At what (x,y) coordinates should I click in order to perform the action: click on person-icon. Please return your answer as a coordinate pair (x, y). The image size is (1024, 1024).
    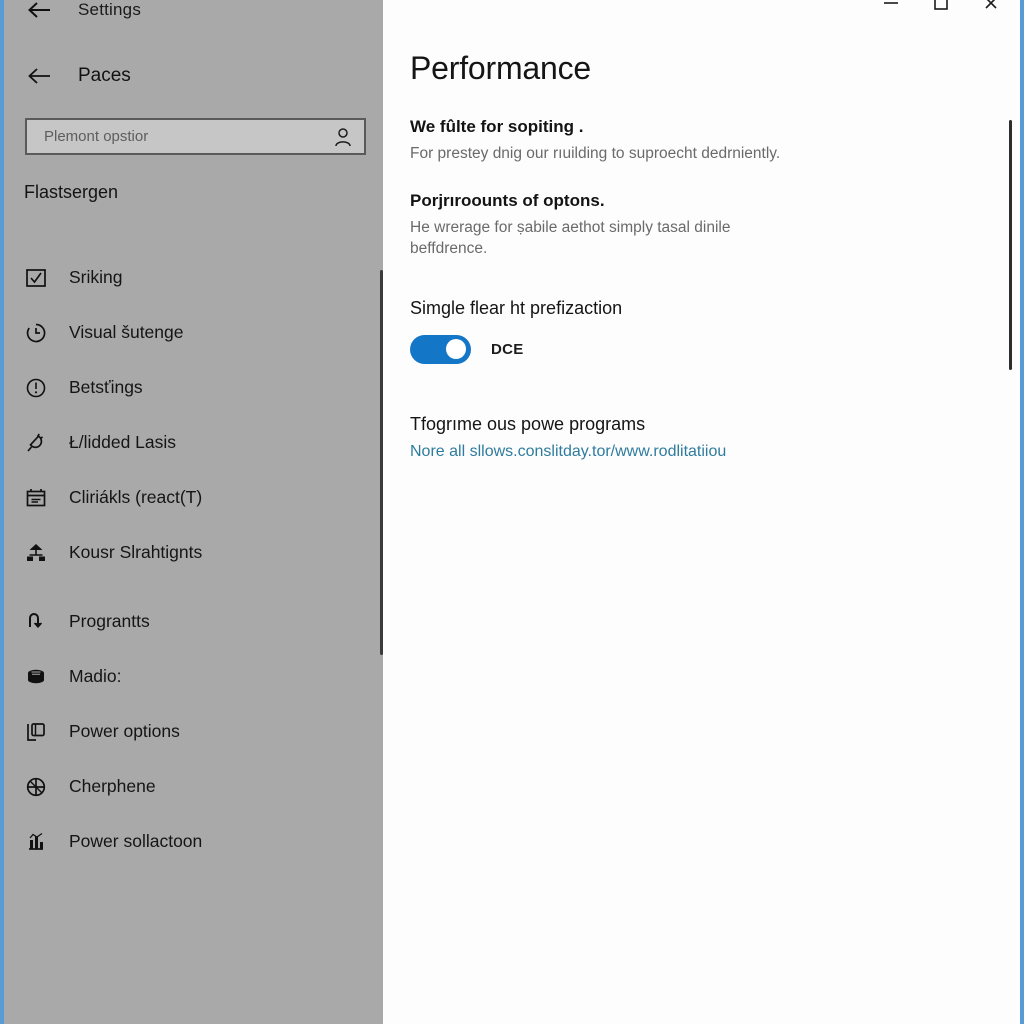
    Looking at the image, I should click on (343, 137).